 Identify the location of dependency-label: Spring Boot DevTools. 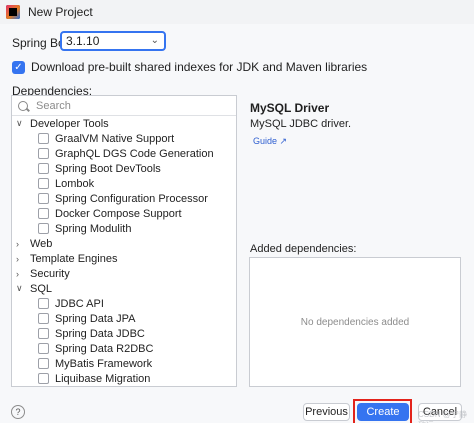
(108, 168).